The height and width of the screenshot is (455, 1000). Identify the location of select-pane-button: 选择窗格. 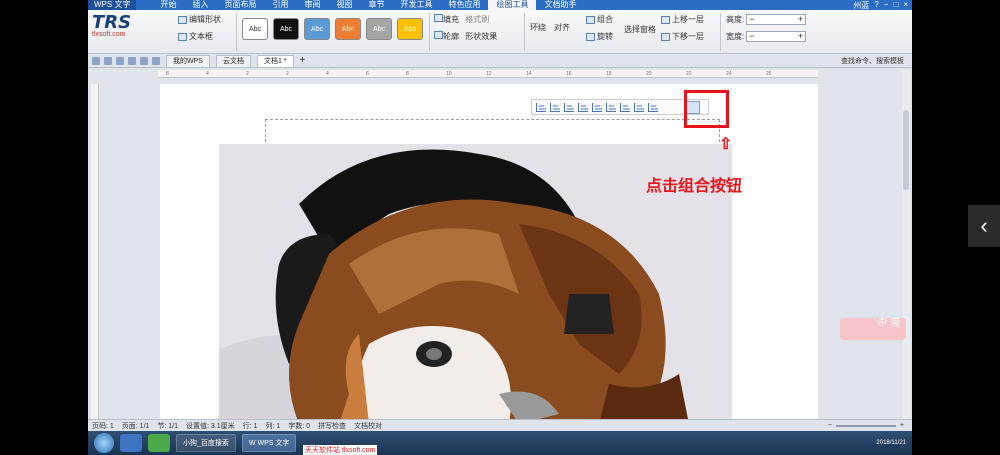
(640, 29).